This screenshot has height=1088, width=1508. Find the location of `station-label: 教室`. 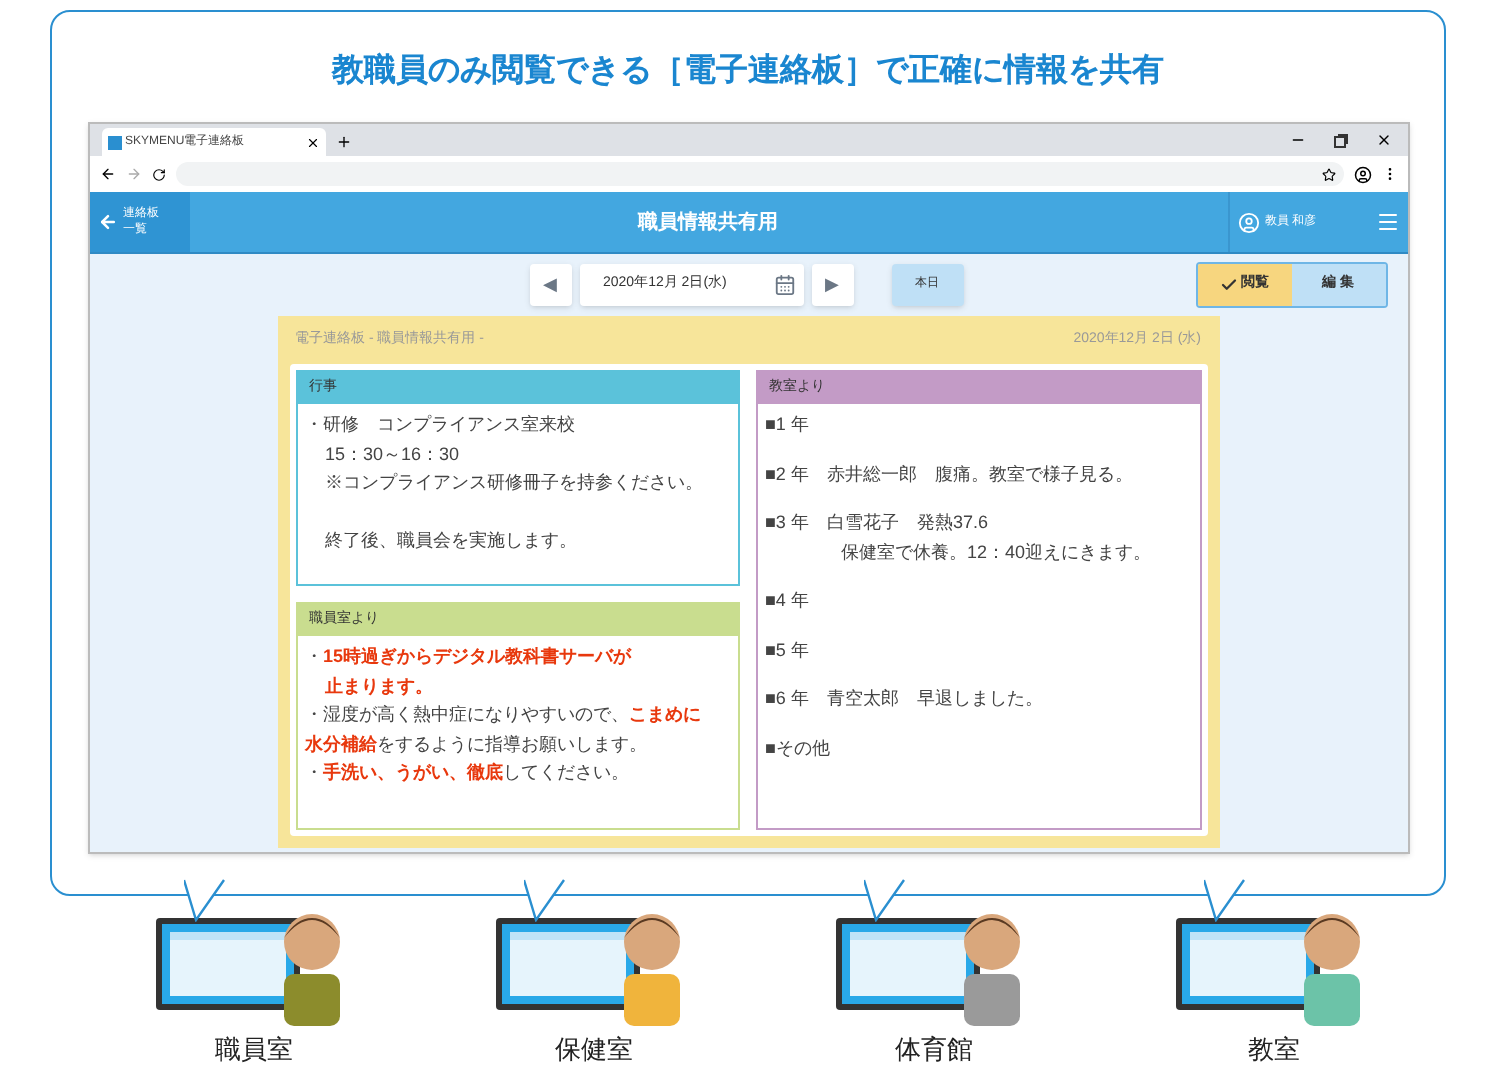

station-label: 教室 is located at coordinates (1274, 1050).